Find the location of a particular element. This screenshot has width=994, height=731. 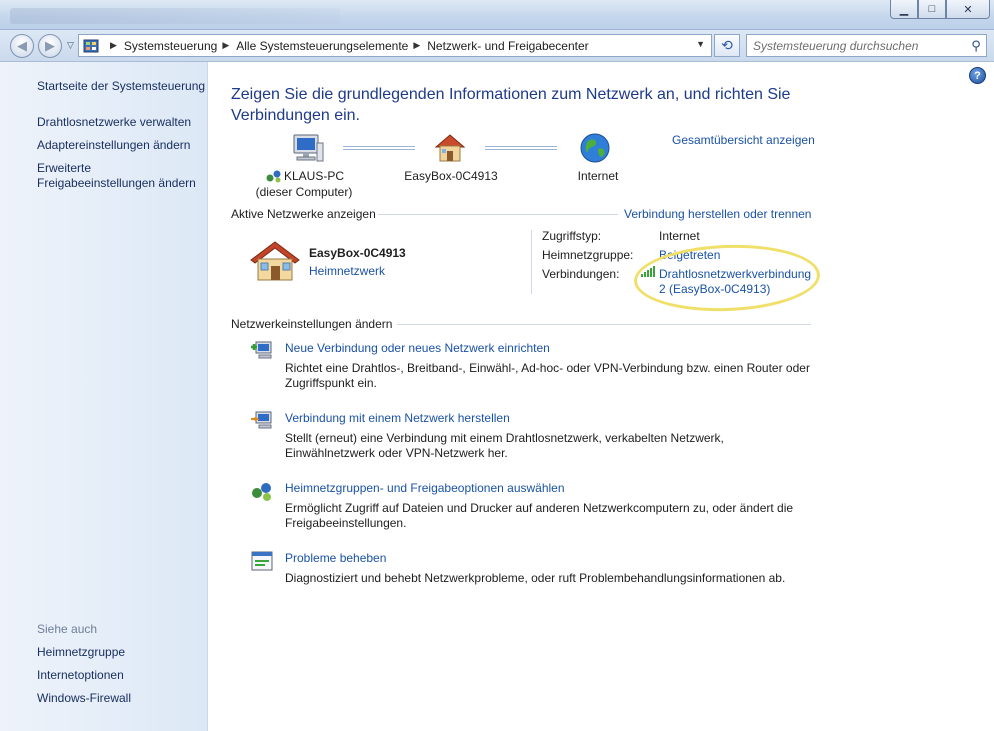

task-troubleshoot: Probleme beheben is located at coordinates (335, 558).